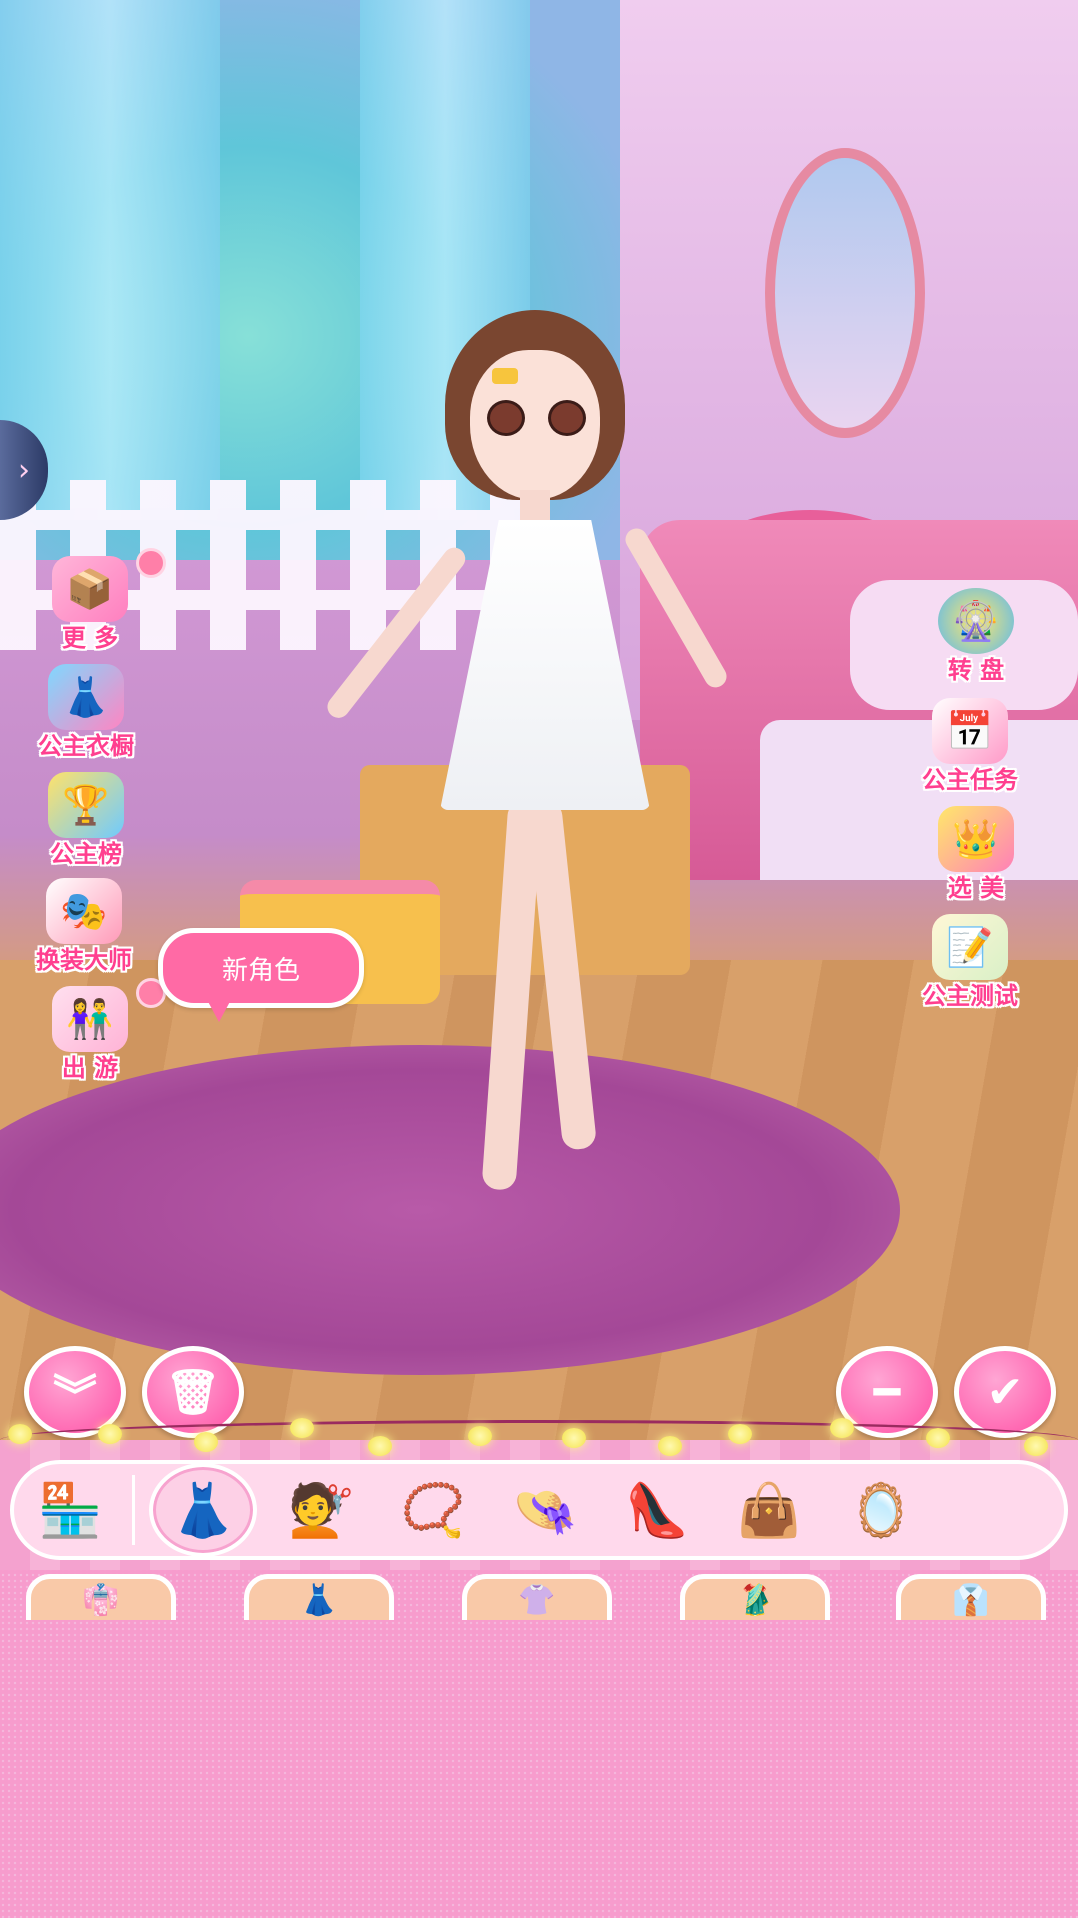 This screenshot has height=1918, width=1078. Describe the element at coordinates (84, 960) in the screenshot. I see `stylist-label: 换装大师` at that location.